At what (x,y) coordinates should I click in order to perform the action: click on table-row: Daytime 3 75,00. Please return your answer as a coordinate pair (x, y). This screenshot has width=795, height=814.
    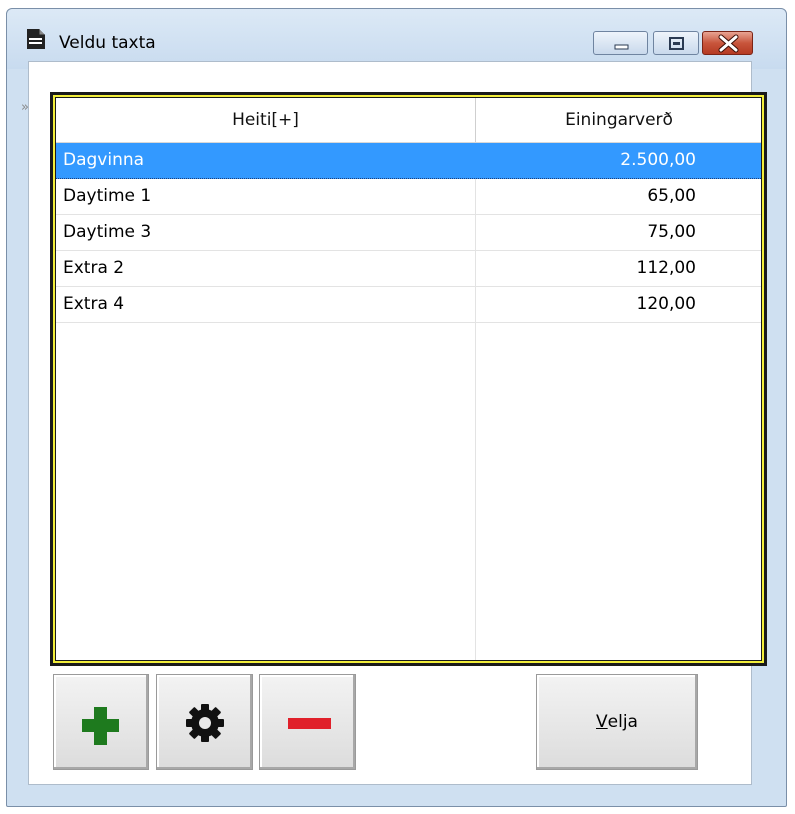
    Looking at the image, I should click on (408, 233).